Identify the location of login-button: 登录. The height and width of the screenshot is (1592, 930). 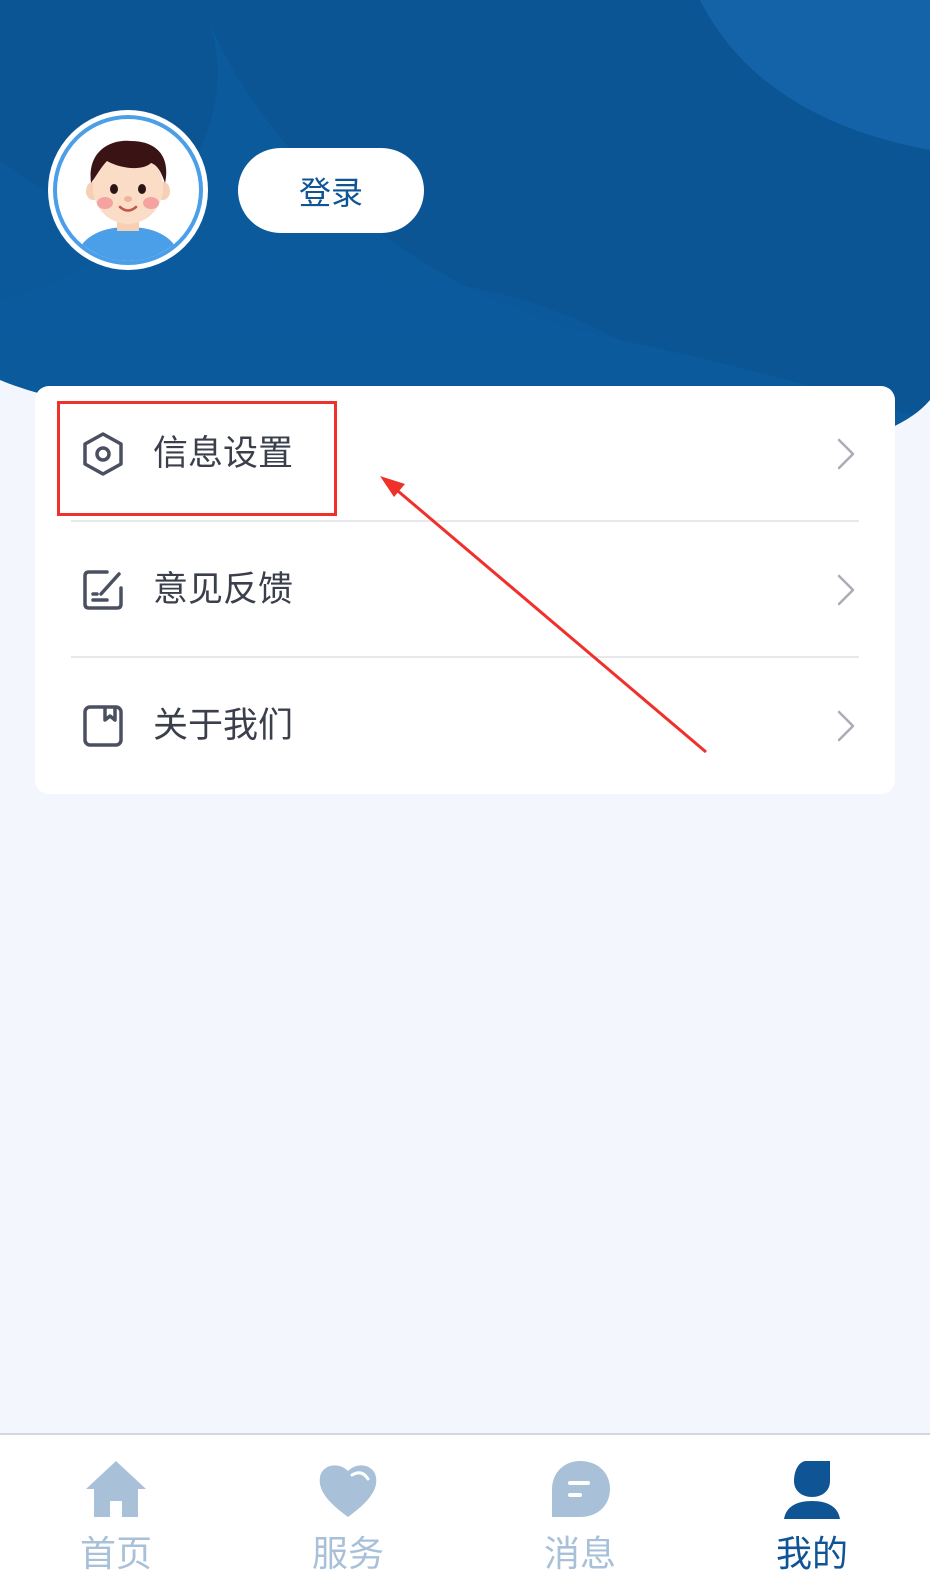
(331, 190).